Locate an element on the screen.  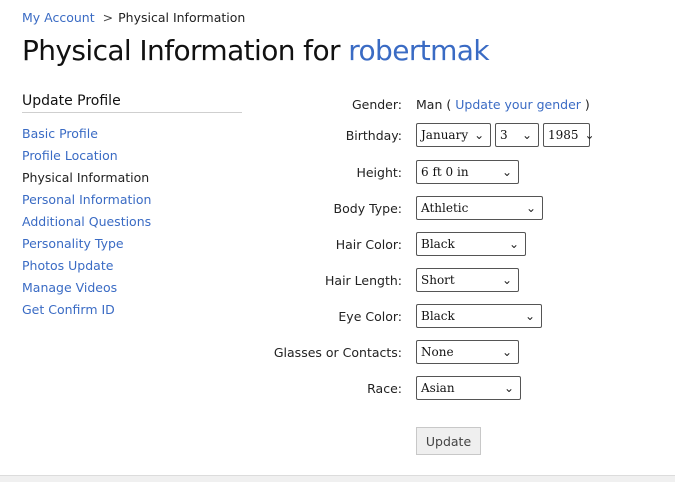
gender-value-group: Man ( Update your gender ) is located at coordinates (503, 104).